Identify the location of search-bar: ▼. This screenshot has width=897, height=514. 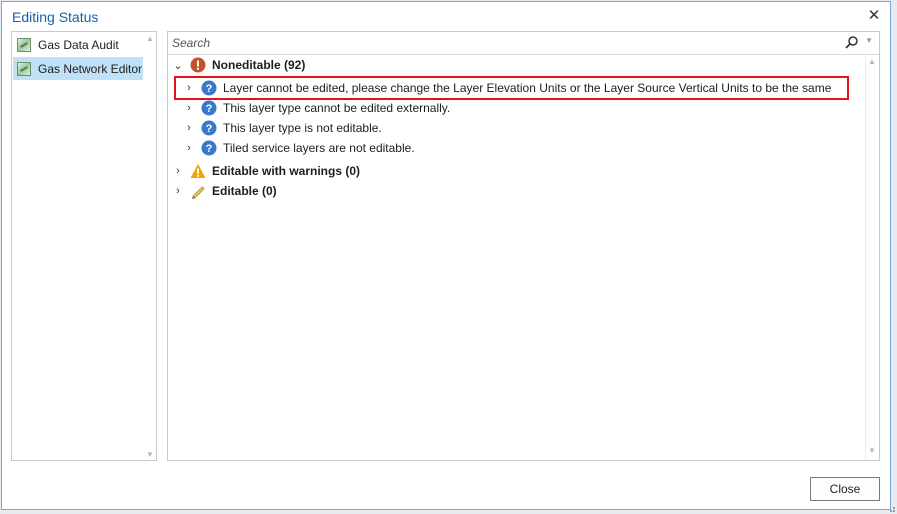
(523, 43).